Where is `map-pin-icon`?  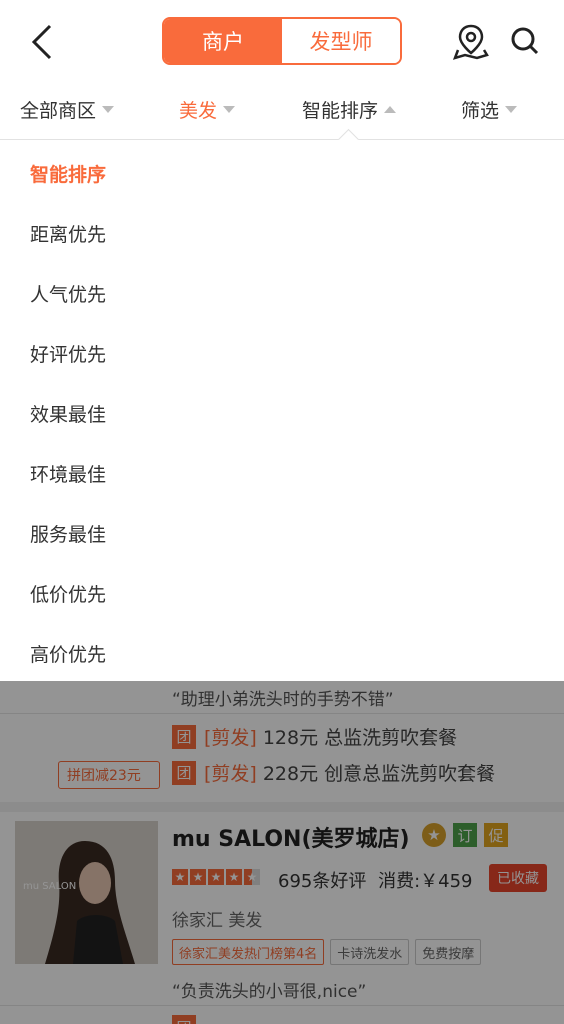
map-pin-icon is located at coordinates (472, 42).